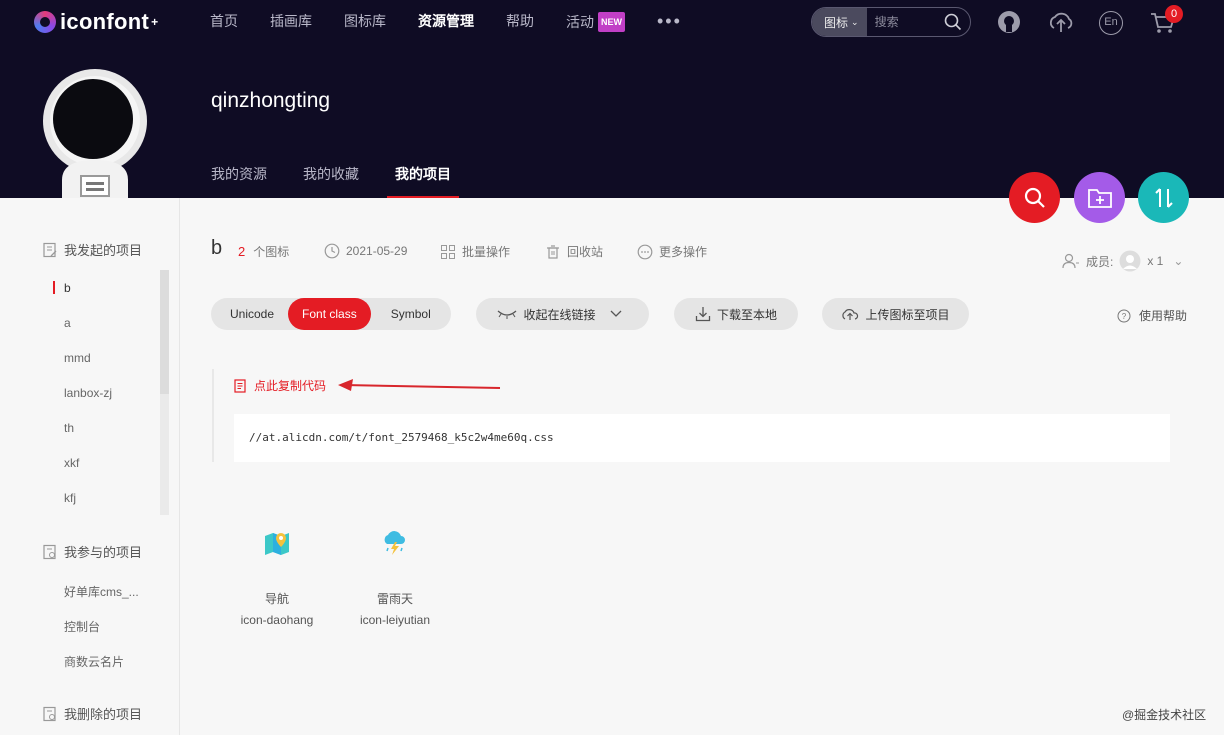 The width and height of the screenshot is (1224, 735). I want to click on members-count: x 1, so click(1155, 261).